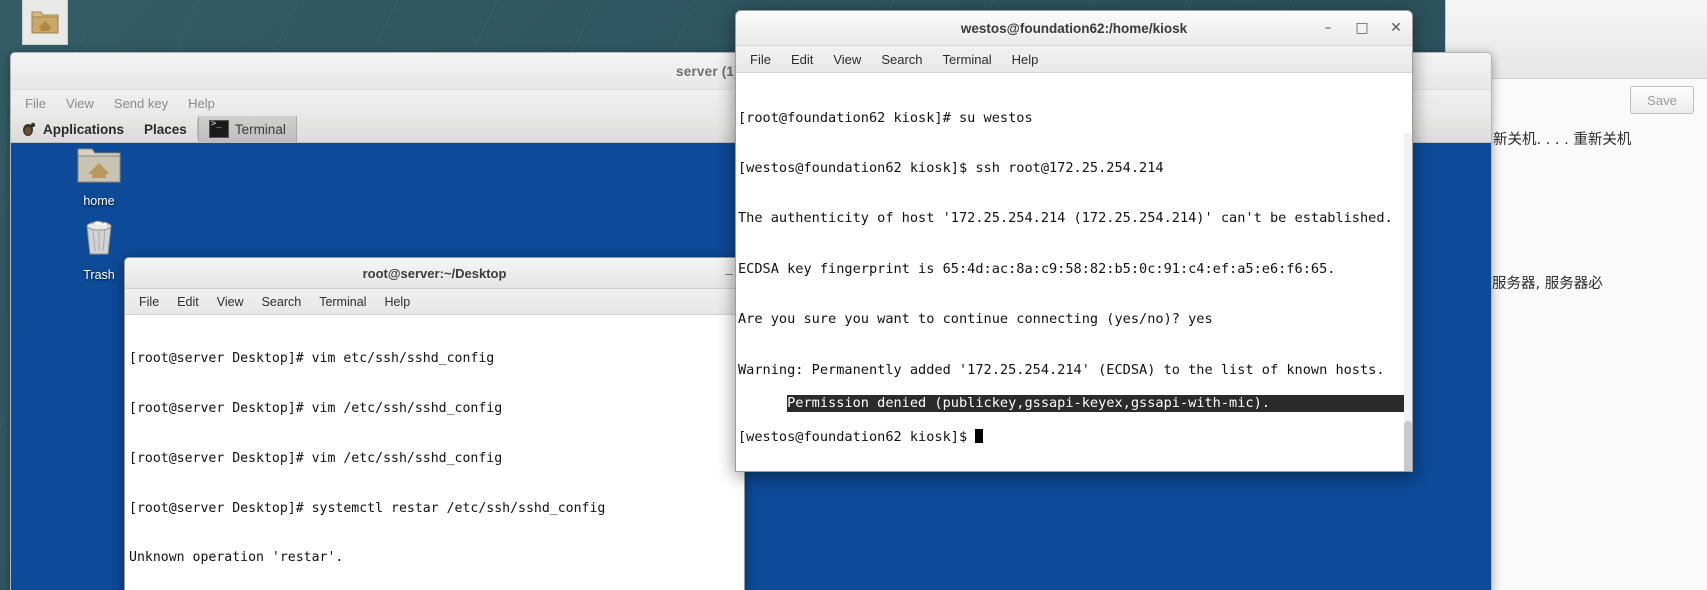 The height and width of the screenshot is (590, 1707). What do you see at coordinates (218, 128) in the screenshot?
I see `terminal-icon` at bounding box center [218, 128].